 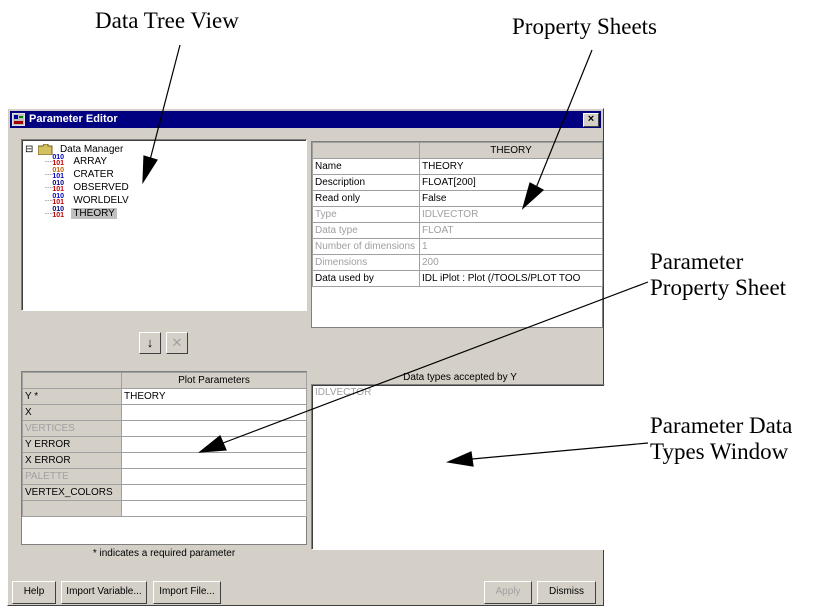 What do you see at coordinates (533, 196) in the screenshot?
I see `property-sheets-arrowhead` at bounding box center [533, 196].